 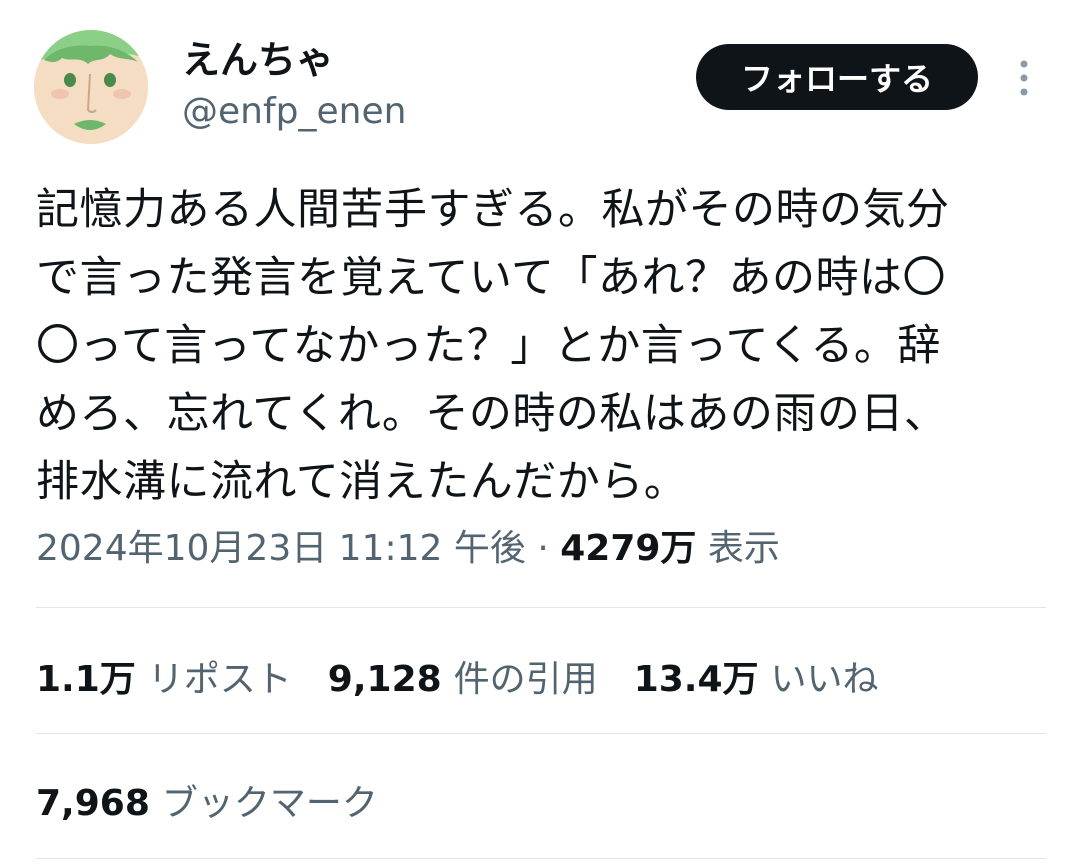 I want to click on timestamp: 2024年10月23日 11:12 午後, so click(x=281, y=548).